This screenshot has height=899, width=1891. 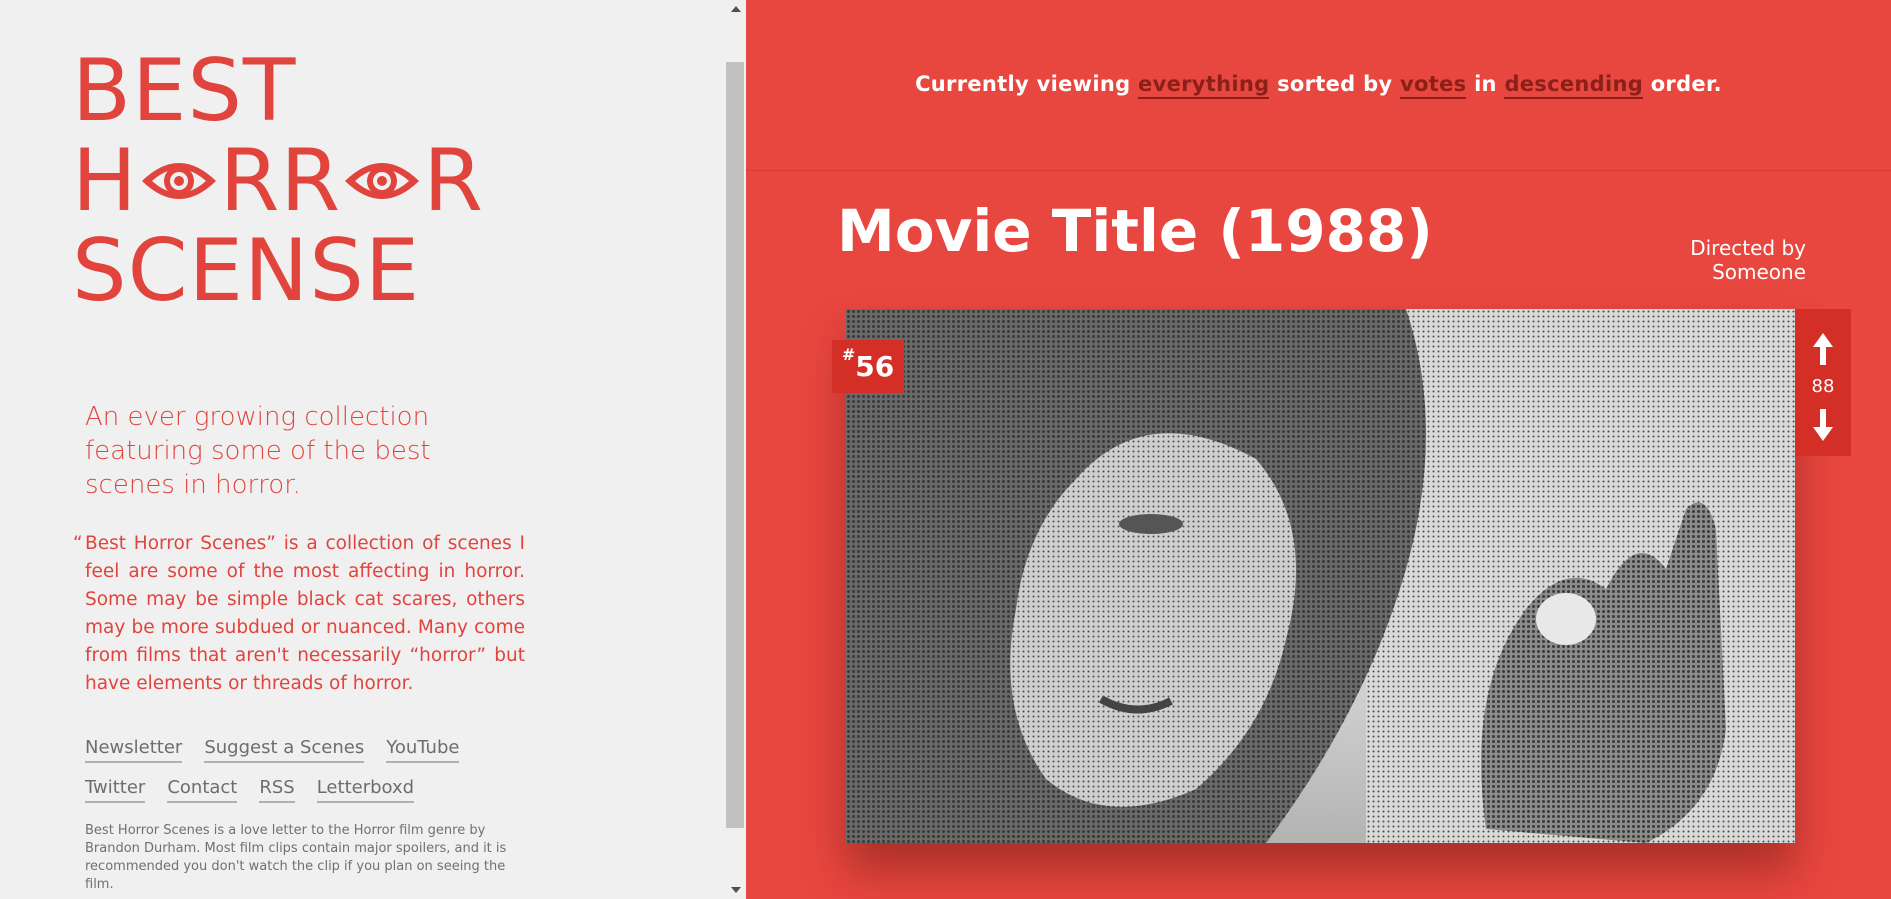 I want to click on upvote-button, so click(x=1823, y=349).